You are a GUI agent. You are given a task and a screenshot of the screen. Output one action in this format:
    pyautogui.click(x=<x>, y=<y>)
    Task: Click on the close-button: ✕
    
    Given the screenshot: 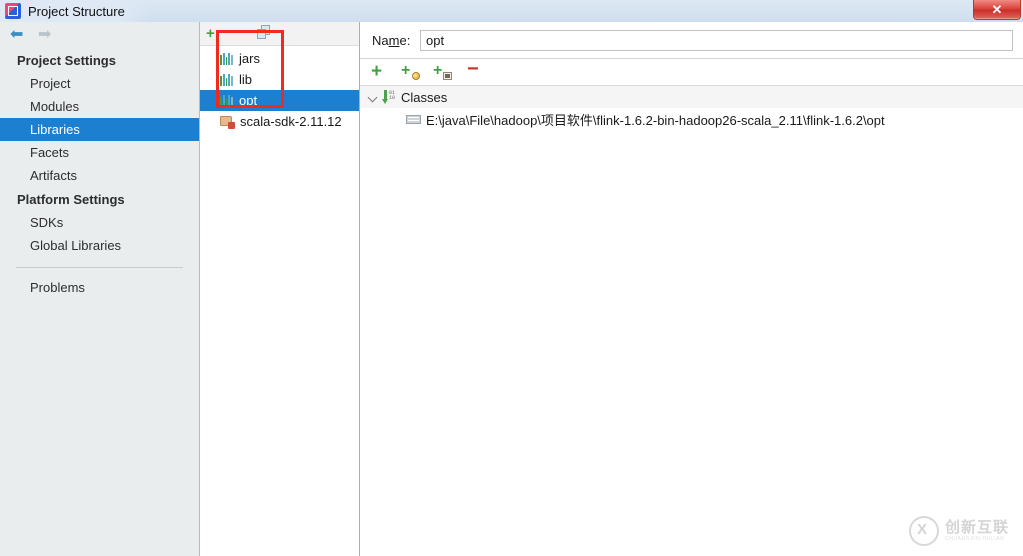 What is the action you would take?
    pyautogui.click(x=997, y=10)
    